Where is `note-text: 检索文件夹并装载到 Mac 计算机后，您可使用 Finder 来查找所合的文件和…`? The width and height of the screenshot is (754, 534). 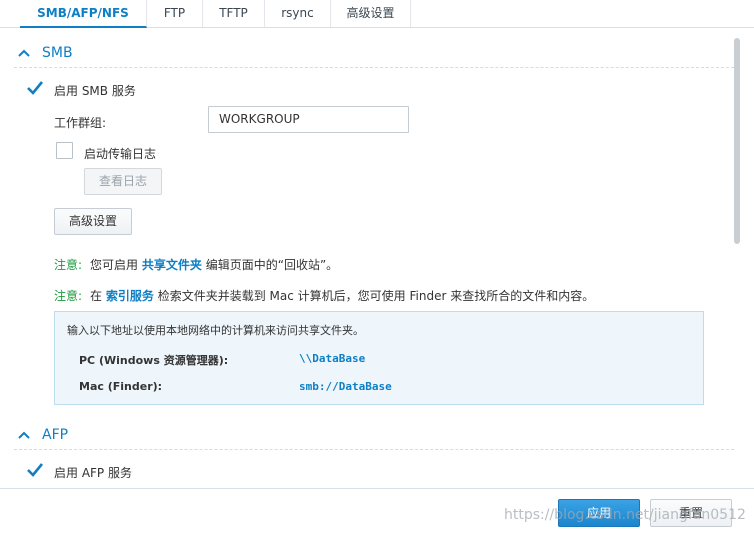
note-text: 检索文件夹并装载到 Mac 计算机后，您可使用 Finder 来查找所合的文件和… is located at coordinates (376, 296).